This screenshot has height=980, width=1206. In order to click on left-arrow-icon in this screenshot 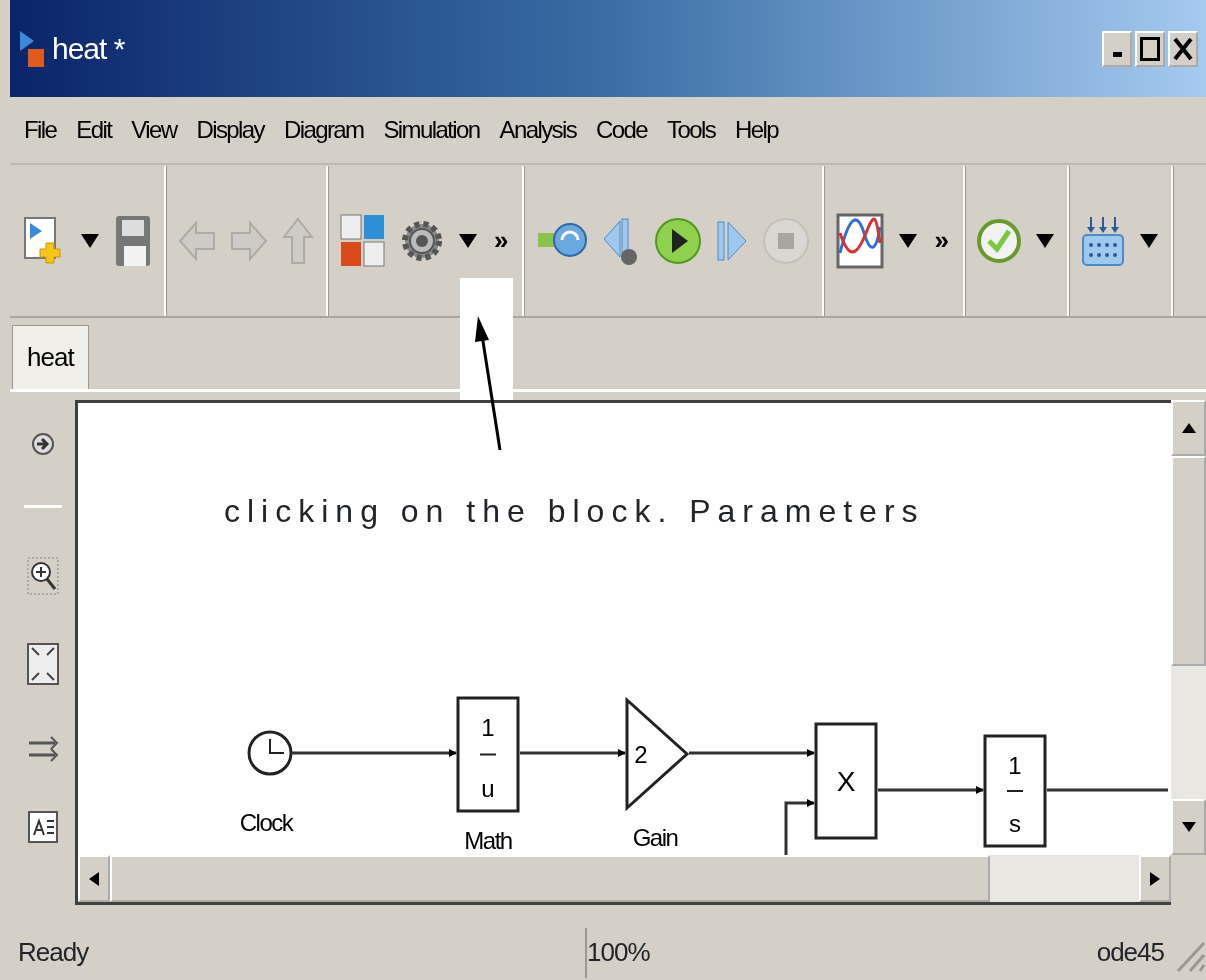, I will do `click(94, 878)`.